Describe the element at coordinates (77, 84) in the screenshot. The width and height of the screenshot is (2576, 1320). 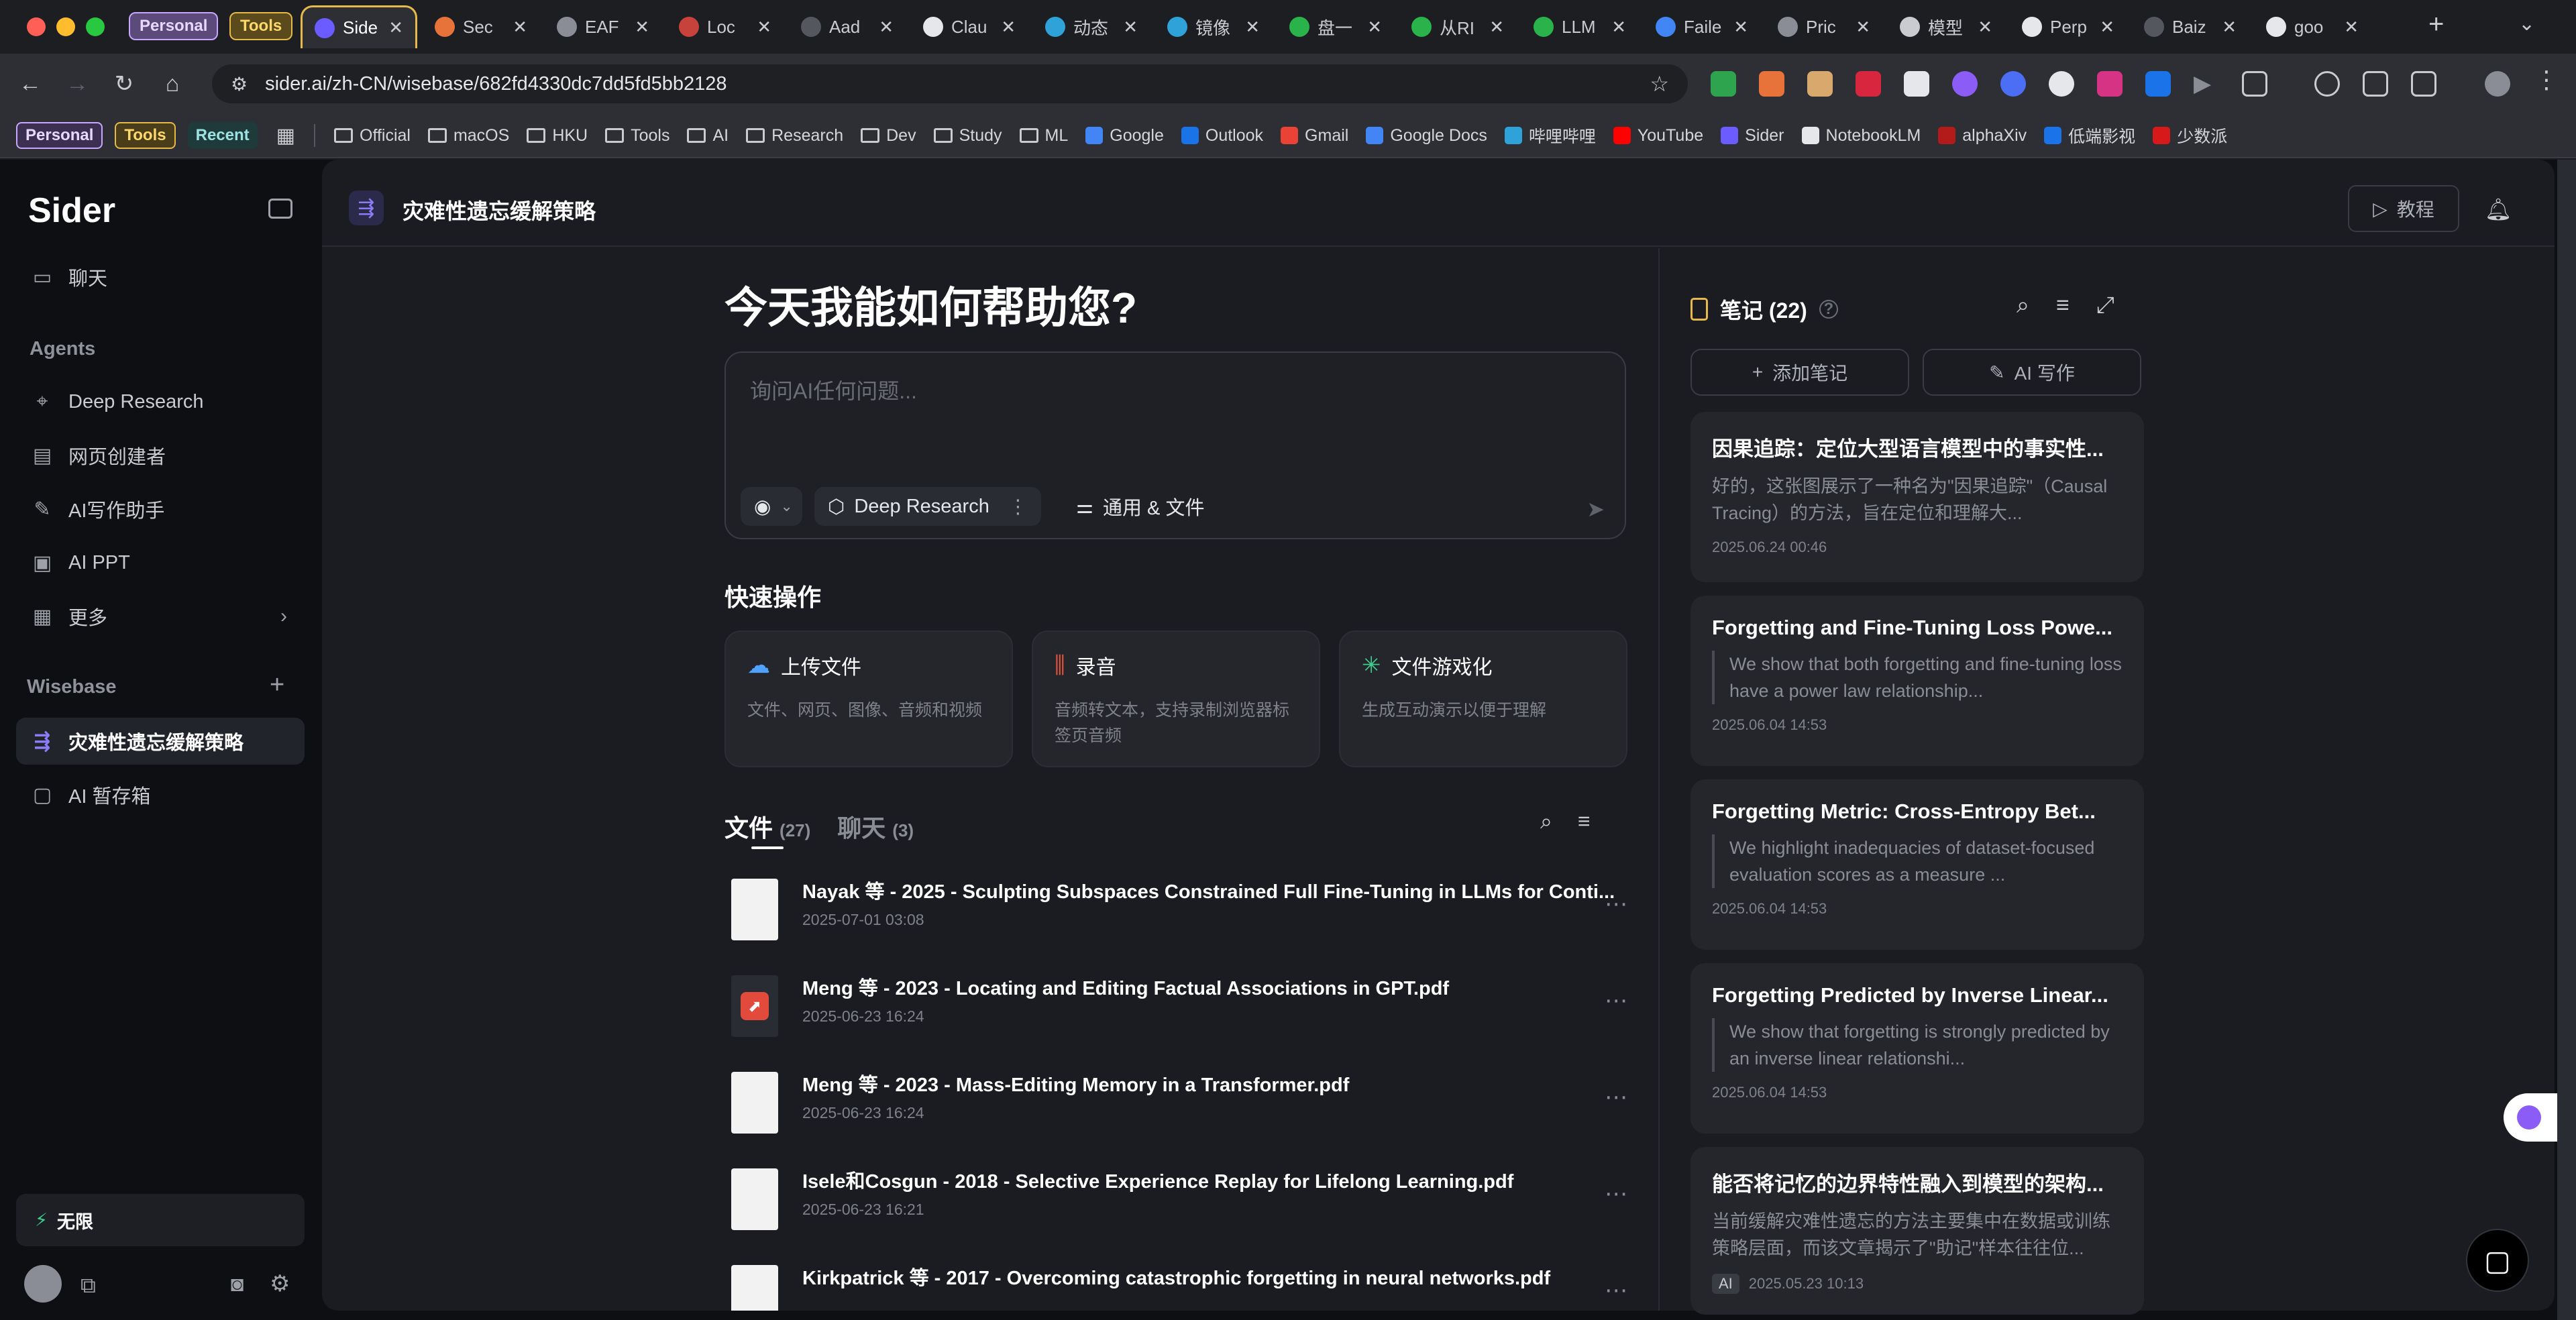
I see `forward-icon: →` at that location.